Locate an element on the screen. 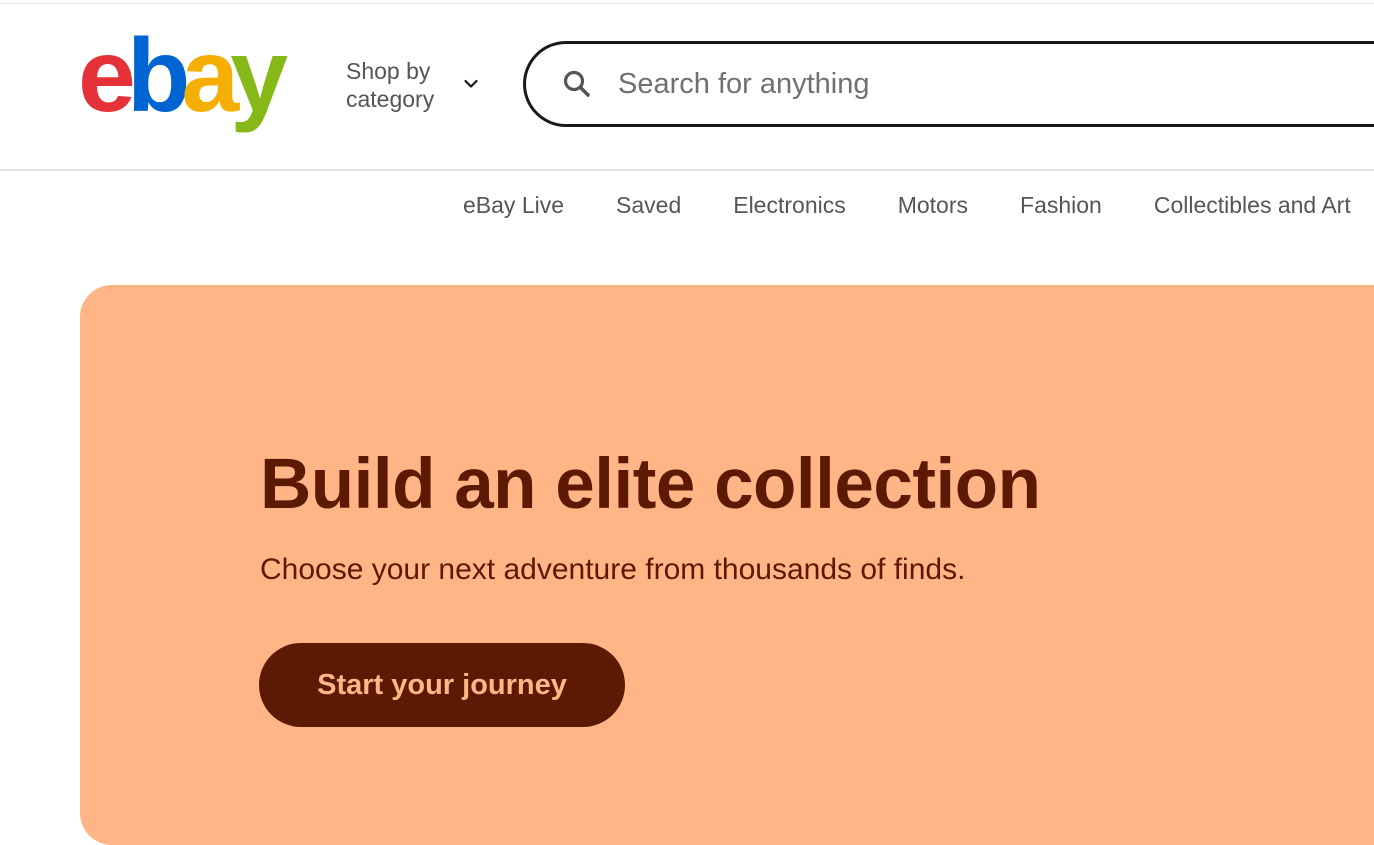 Image resolution: width=1374 pixels, height=845 pixels. logo-letter-a: a is located at coordinates (210, 76).